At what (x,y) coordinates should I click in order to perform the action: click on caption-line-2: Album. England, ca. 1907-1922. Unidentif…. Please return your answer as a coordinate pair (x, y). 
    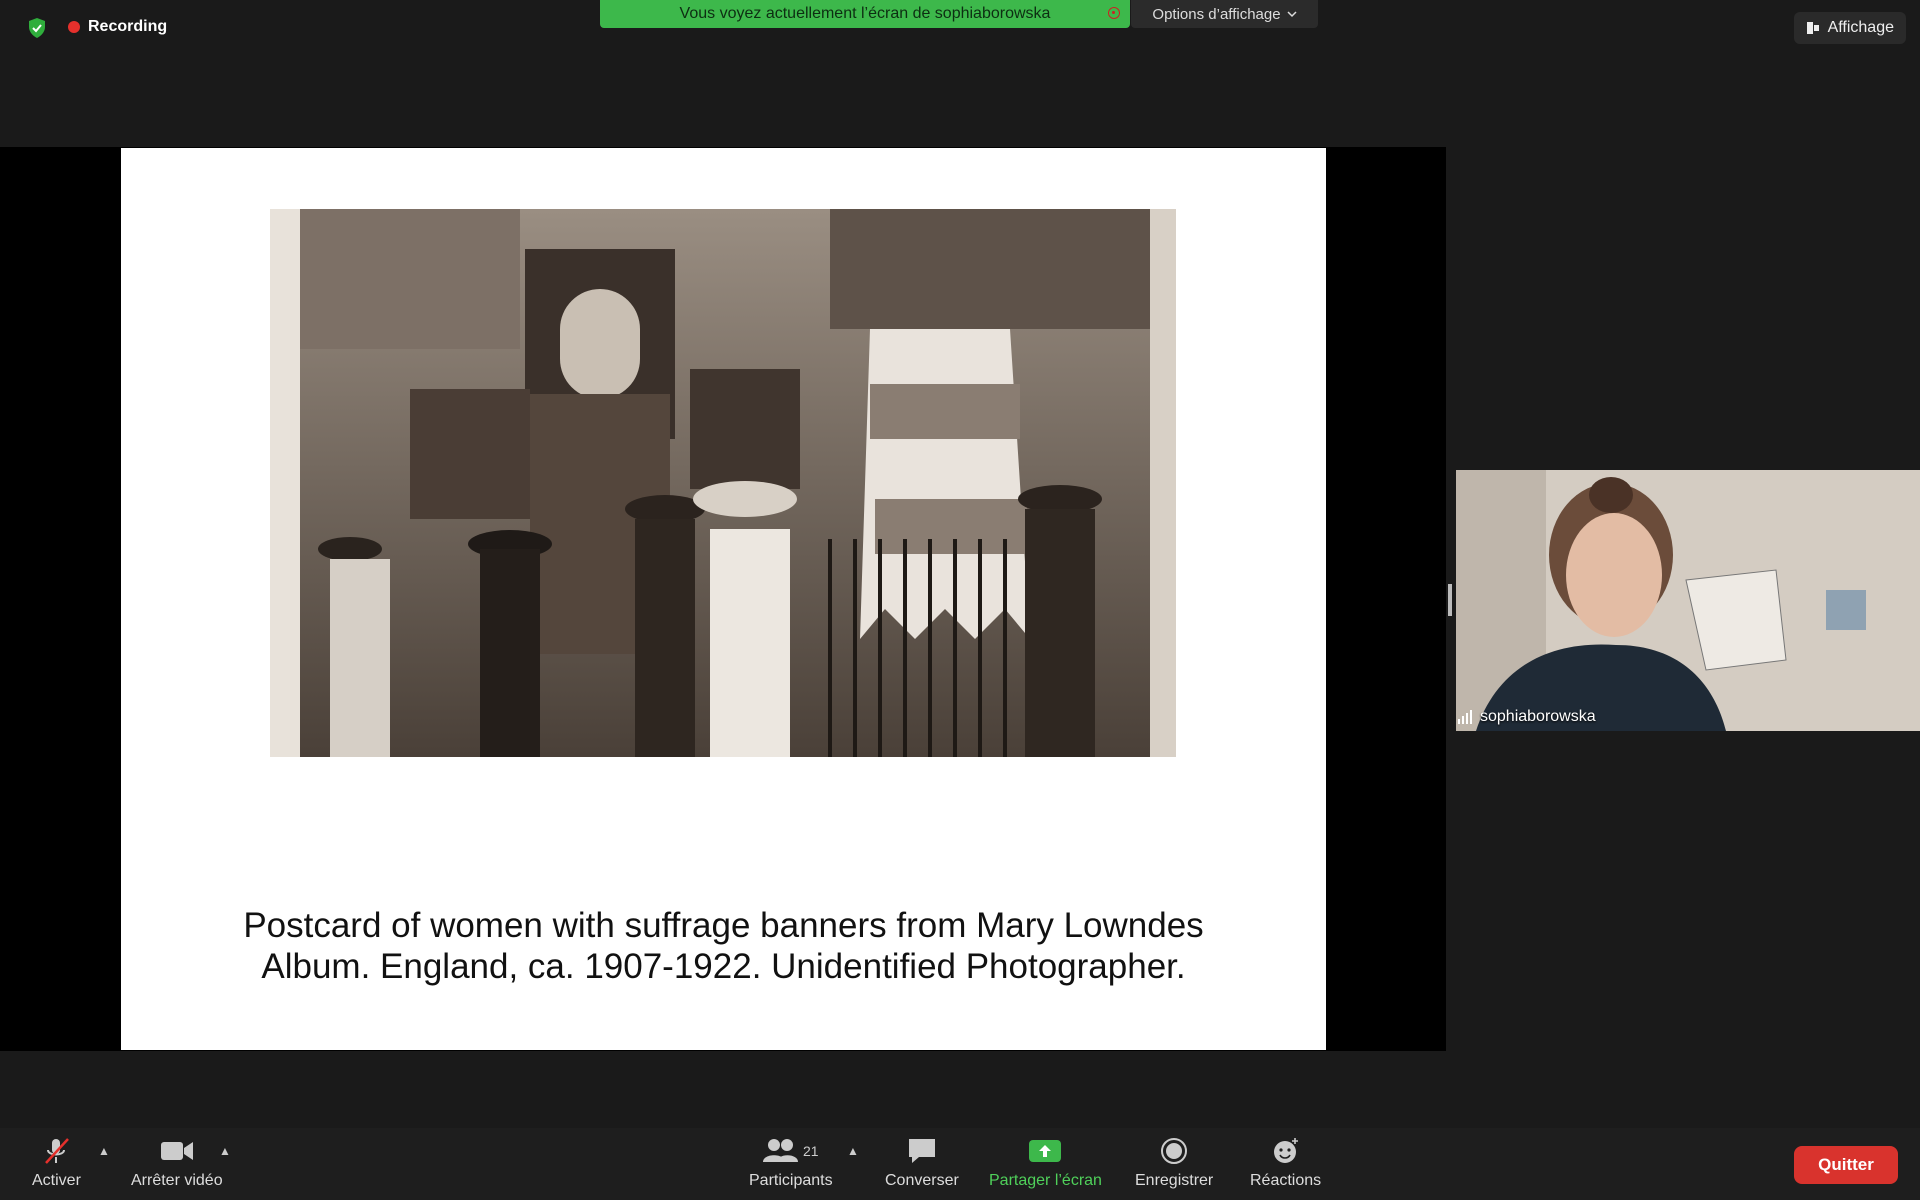
    Looking at the image, I should click on (723, 966).